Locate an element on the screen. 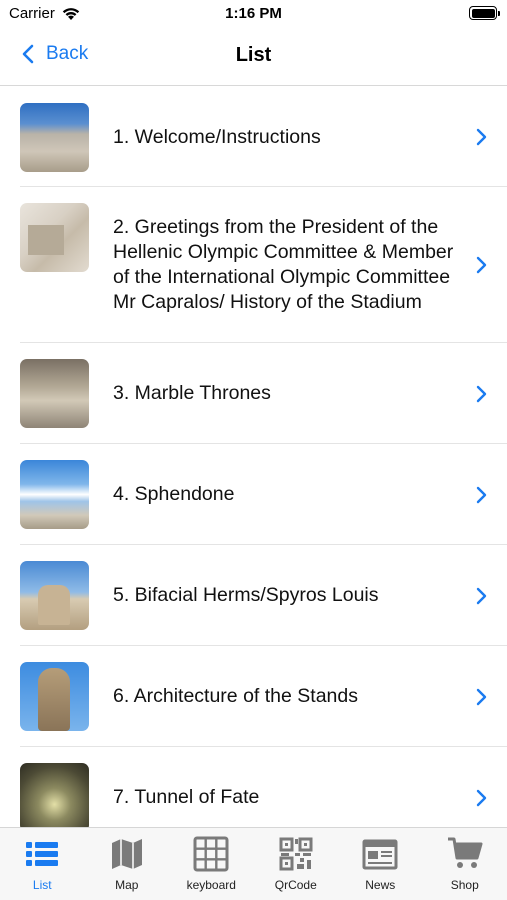 Image resolution: width=507 pixels, height=900 pixels. tab-list: List is located at coordinates (42, 864).